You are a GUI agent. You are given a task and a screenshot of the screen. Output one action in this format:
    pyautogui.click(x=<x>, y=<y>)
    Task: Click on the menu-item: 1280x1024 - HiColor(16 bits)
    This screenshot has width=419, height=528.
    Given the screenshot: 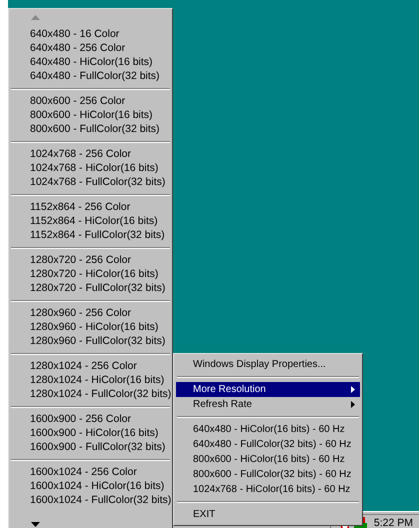 What is the action you would take?
    pyautogui.click(x=90, y=380)
    